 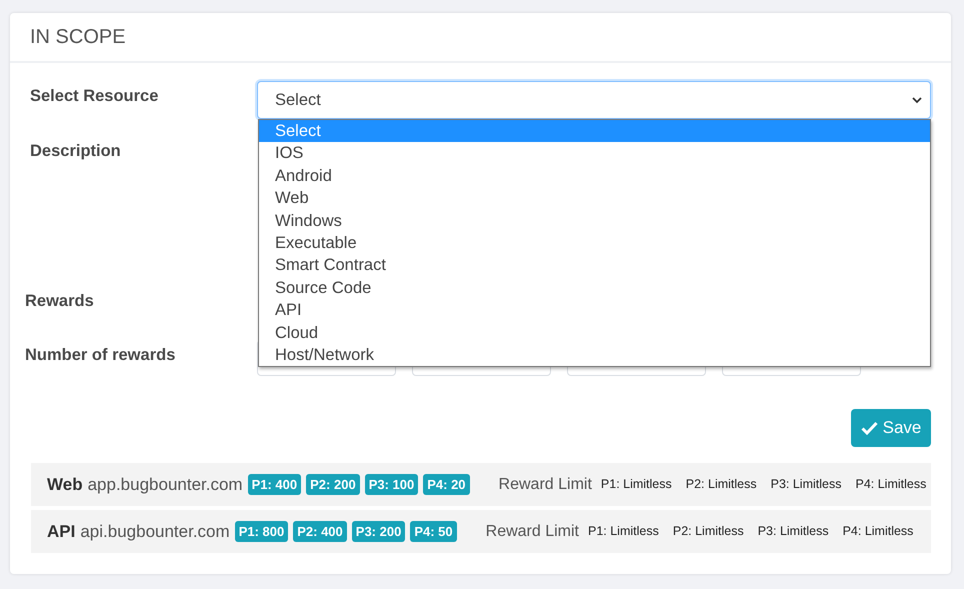 What do you see at coordinates (446, 485) in the screenshot?
I see `reward-badge: P4: 20` at bounding box center [446, 485].